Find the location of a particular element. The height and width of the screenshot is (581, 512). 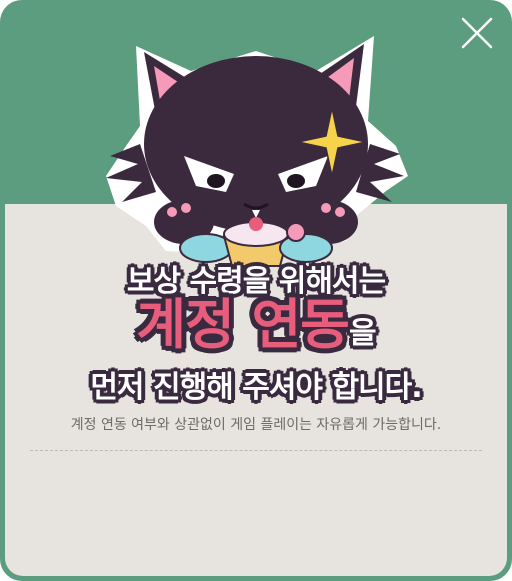

headline-suffix: 을 is located at coordinates (362, 333).